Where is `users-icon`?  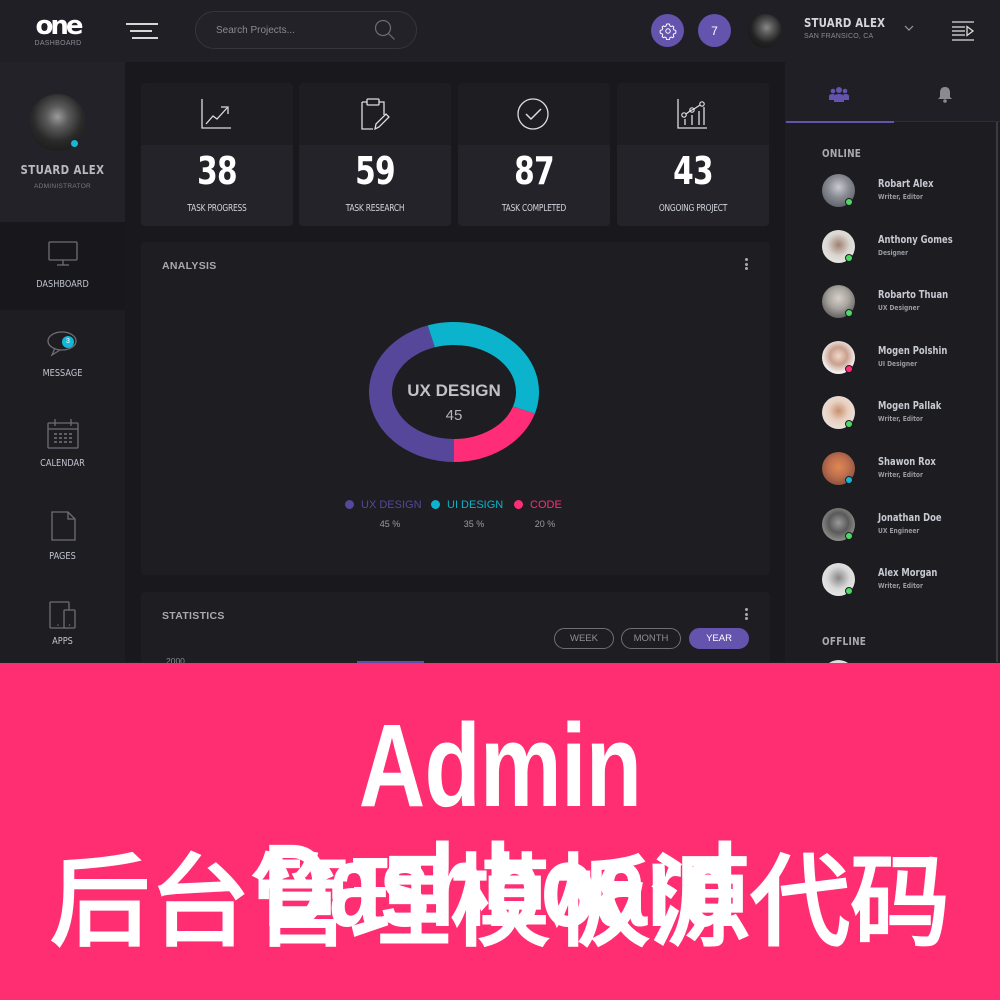
users-icon is located at coordinates (839, 94).